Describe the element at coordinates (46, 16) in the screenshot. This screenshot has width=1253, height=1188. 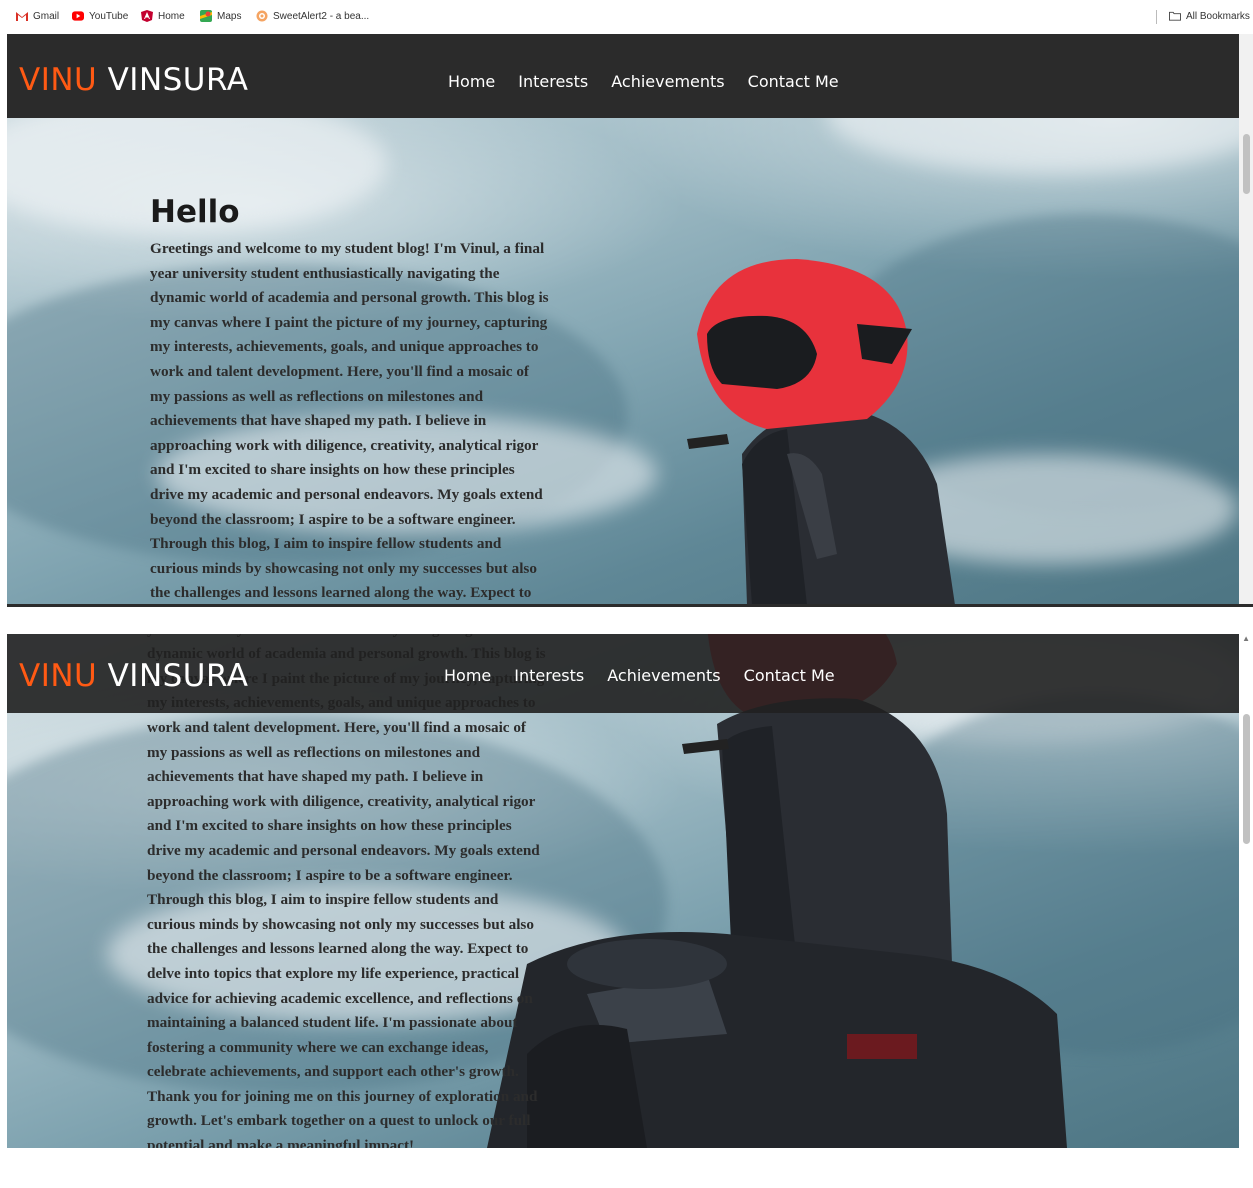
I see `bookmark-label: Gmail` at that location.